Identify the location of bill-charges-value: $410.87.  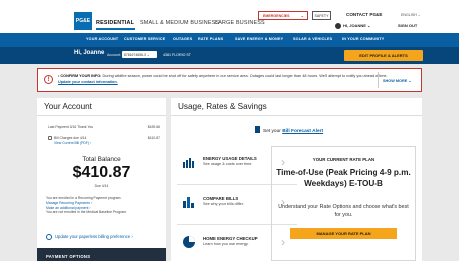
(153, 138).